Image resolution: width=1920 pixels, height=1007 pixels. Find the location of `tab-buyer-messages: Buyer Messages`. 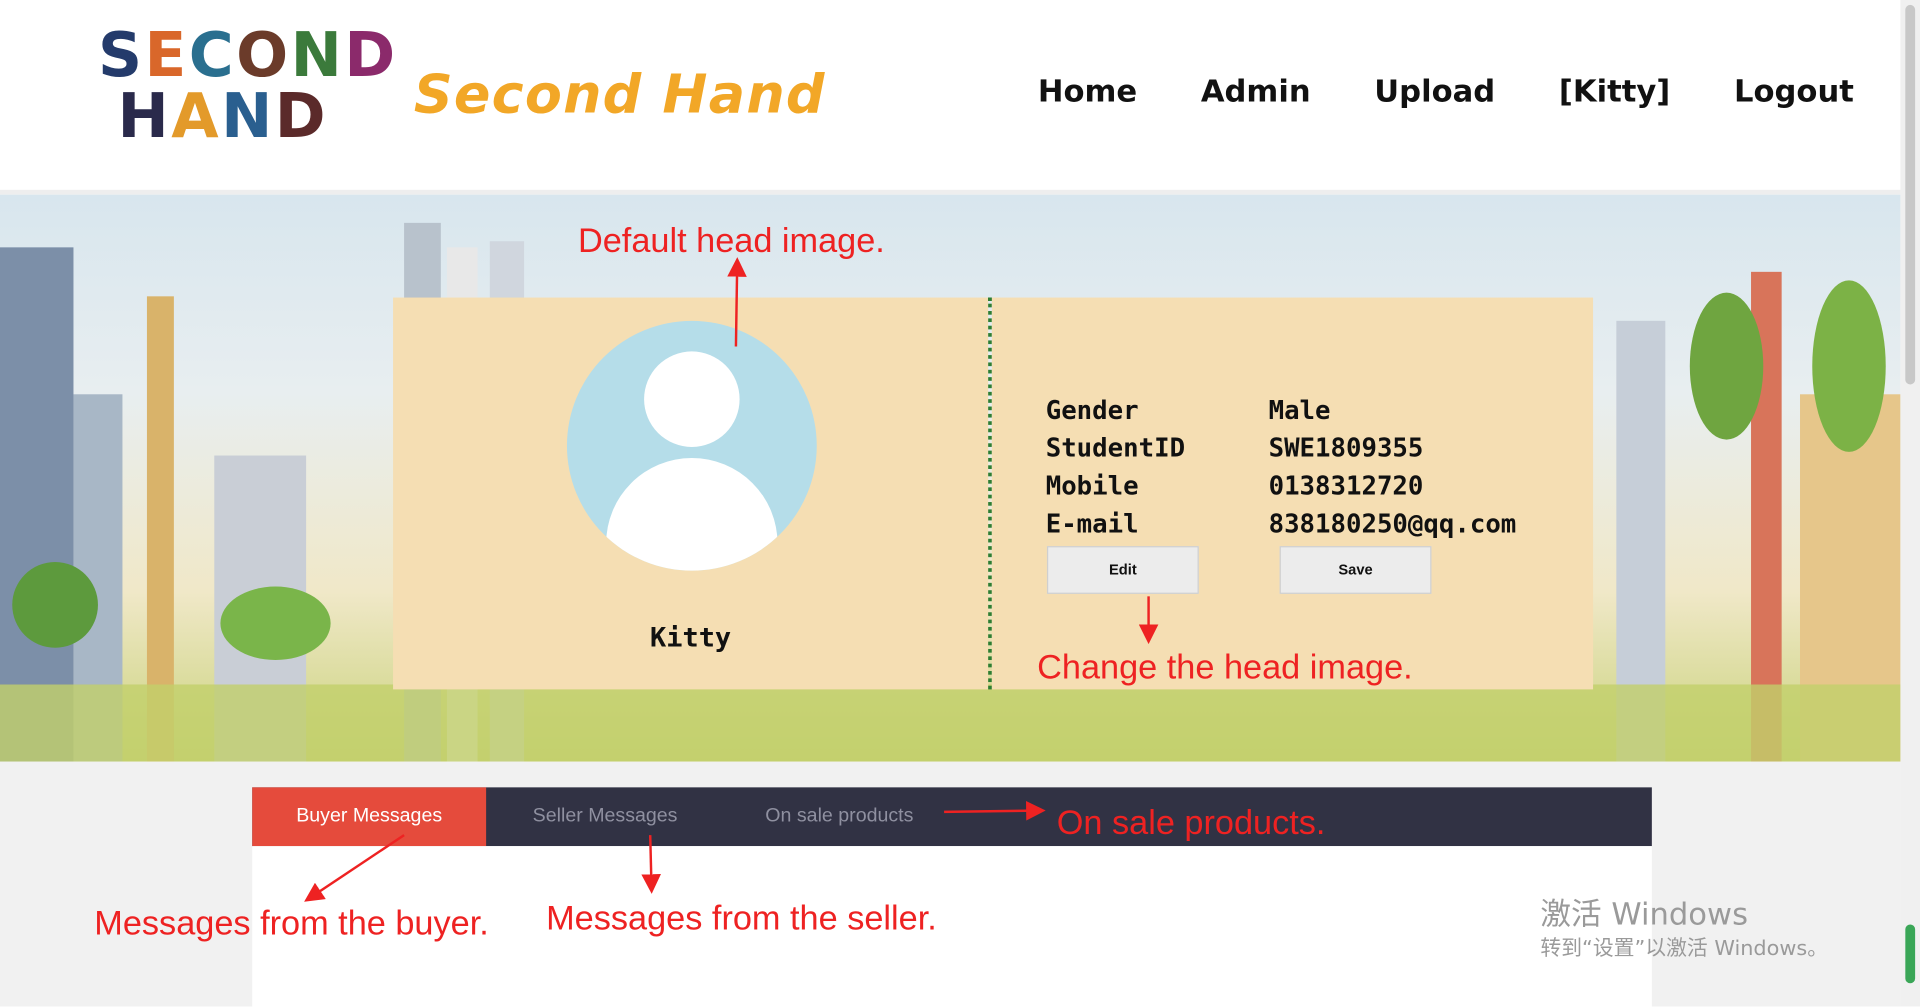

tab-buyer-messages: Buyer Messages is located at coordinates (369, 817).